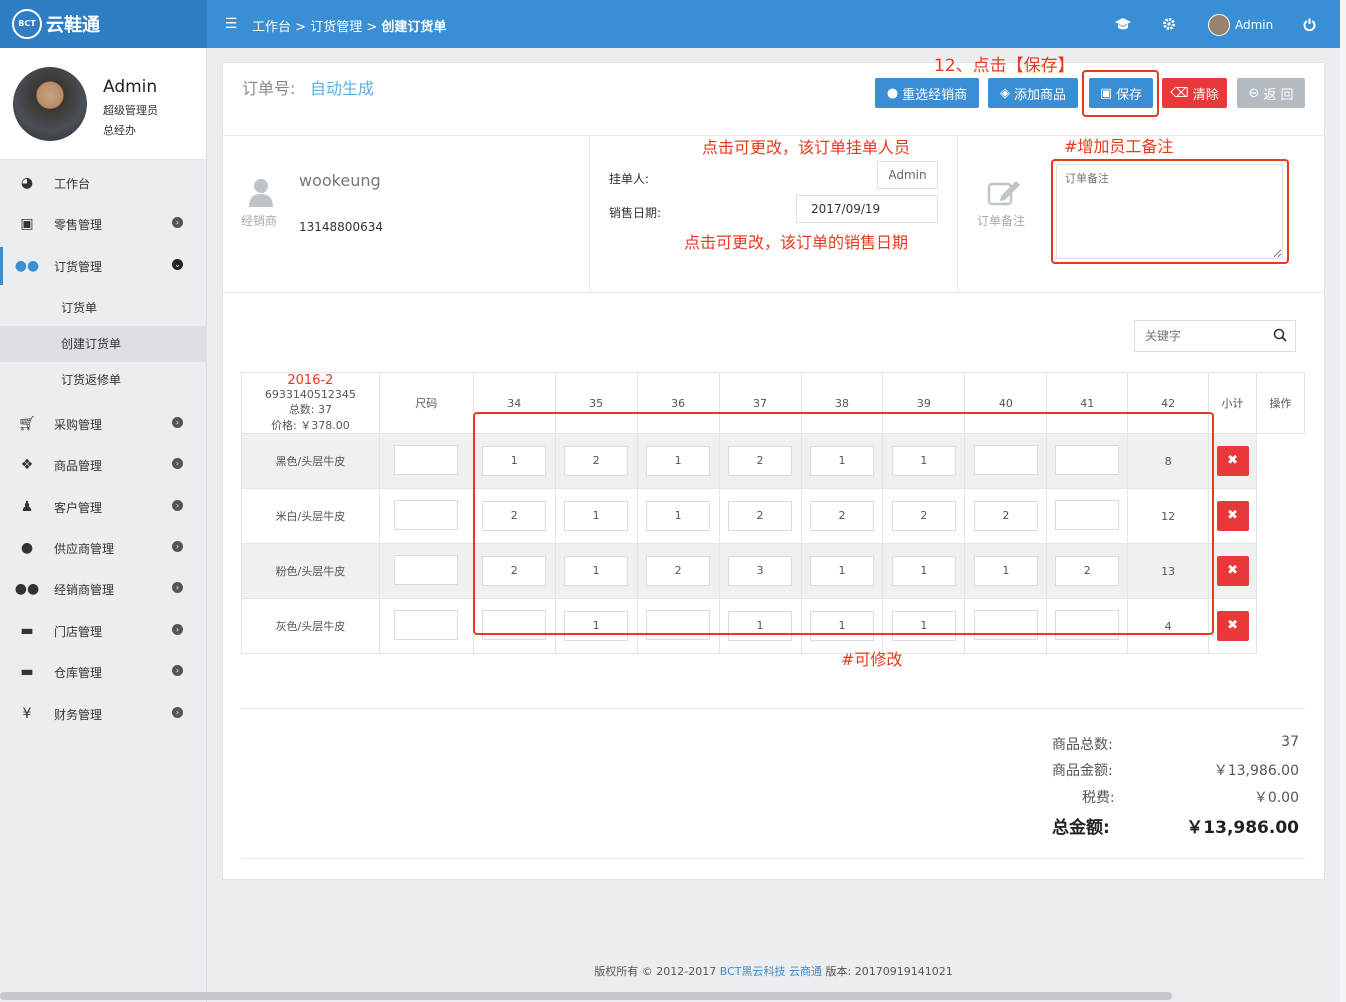 This screenshot has height=1002, width=1346. I want to click on breadcrumb: 工作台 > 订货管理 > 创建订货单, so click(349, 27).